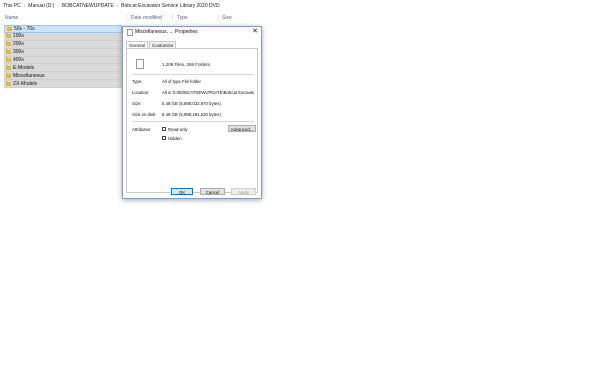 The image size is (600, 367). What do you see at coordinates (141, 63) in the screenshot?
I see `multiple-files-icon` at bounding box center [141, 63].